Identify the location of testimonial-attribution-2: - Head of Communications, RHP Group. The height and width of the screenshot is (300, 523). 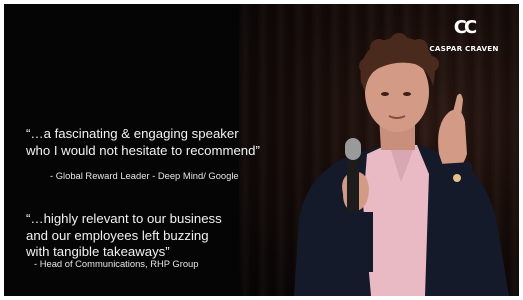
(116, 263).